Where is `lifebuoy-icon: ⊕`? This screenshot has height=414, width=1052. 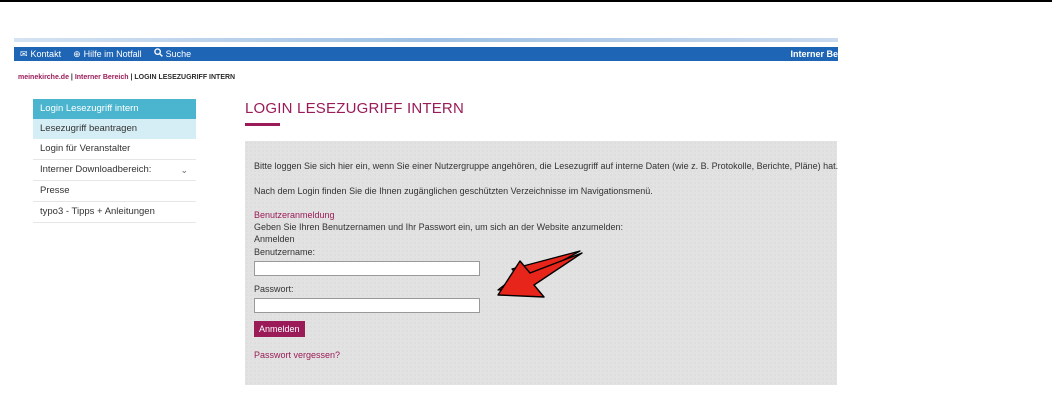
lifebuoy-icon: ⊕ is located at coordinates (77, 54).